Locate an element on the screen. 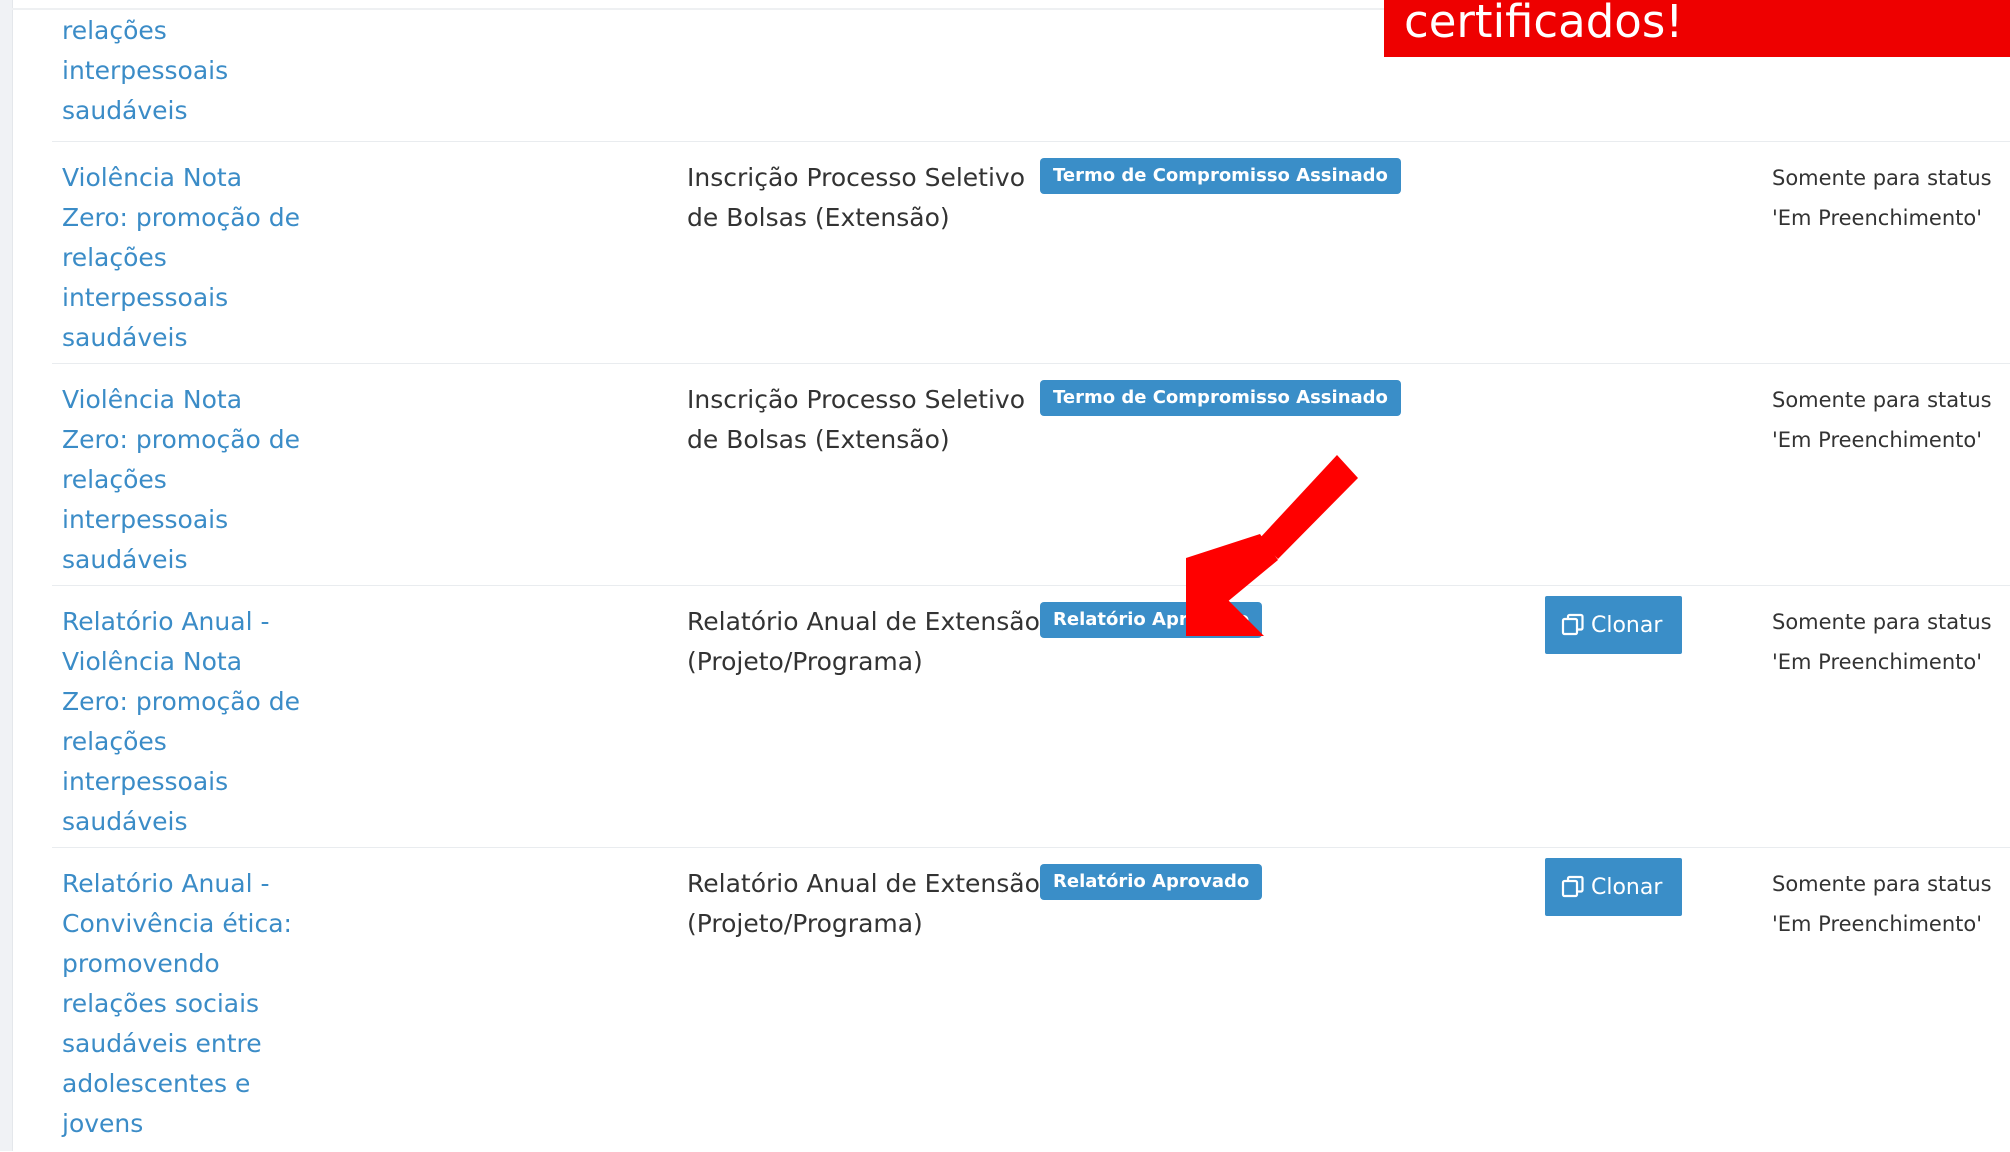 This screenshot has height=1152, width=2010. title-line: relações sociais is located at coordinates (161, 1003).